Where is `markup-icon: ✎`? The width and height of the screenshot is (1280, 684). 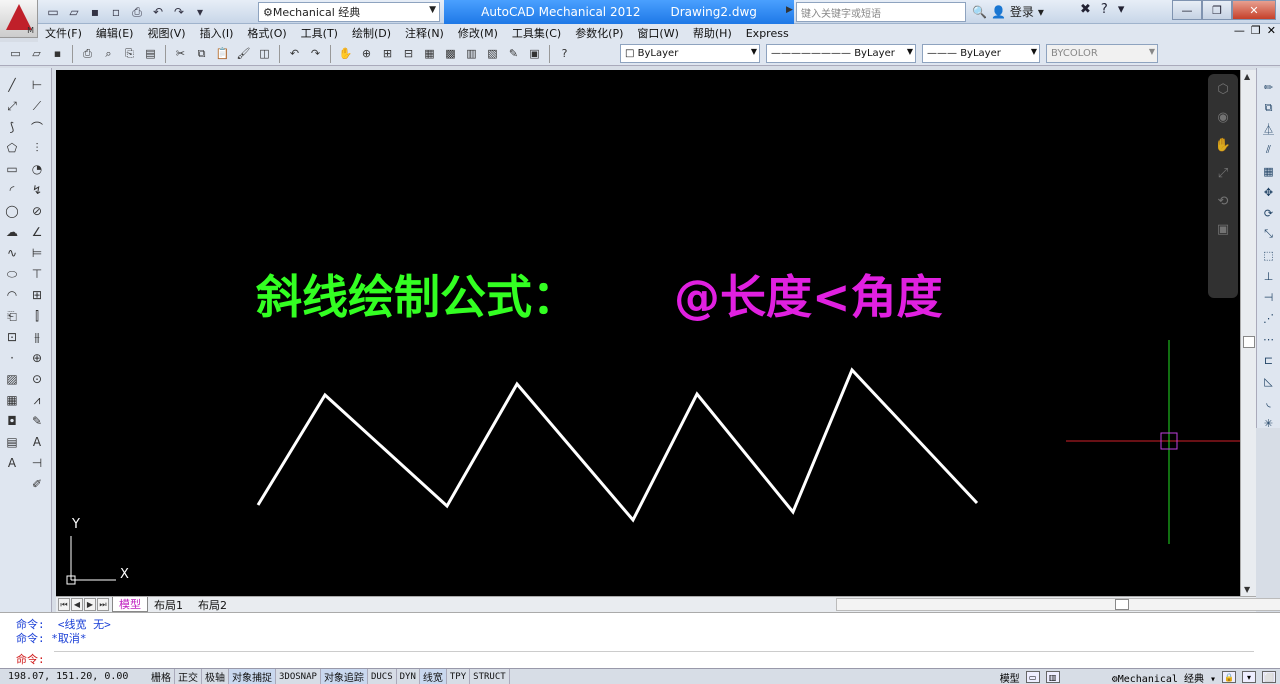
markup-icon: ✎ is located at coordinates (513, 53).